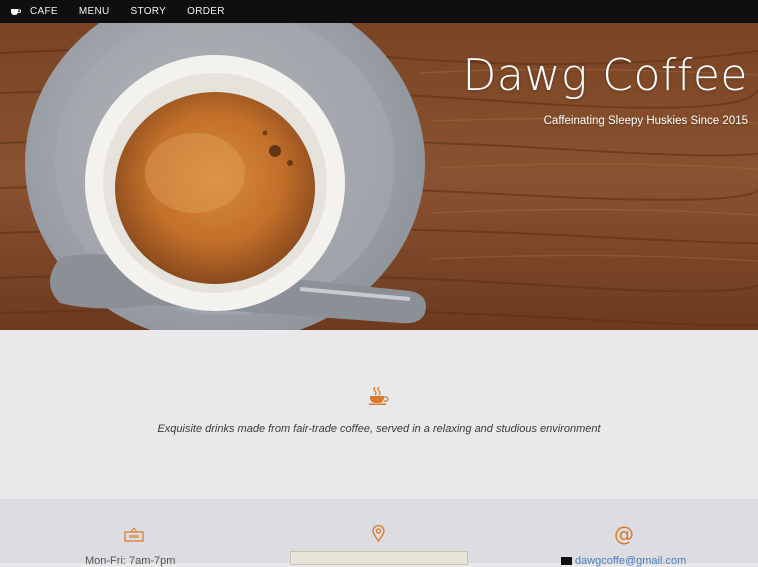 The image size is (758, 567). Describe the element at coordinates (149, 11) in the screenshot. I see `nav-item-story: STORY` at that location.